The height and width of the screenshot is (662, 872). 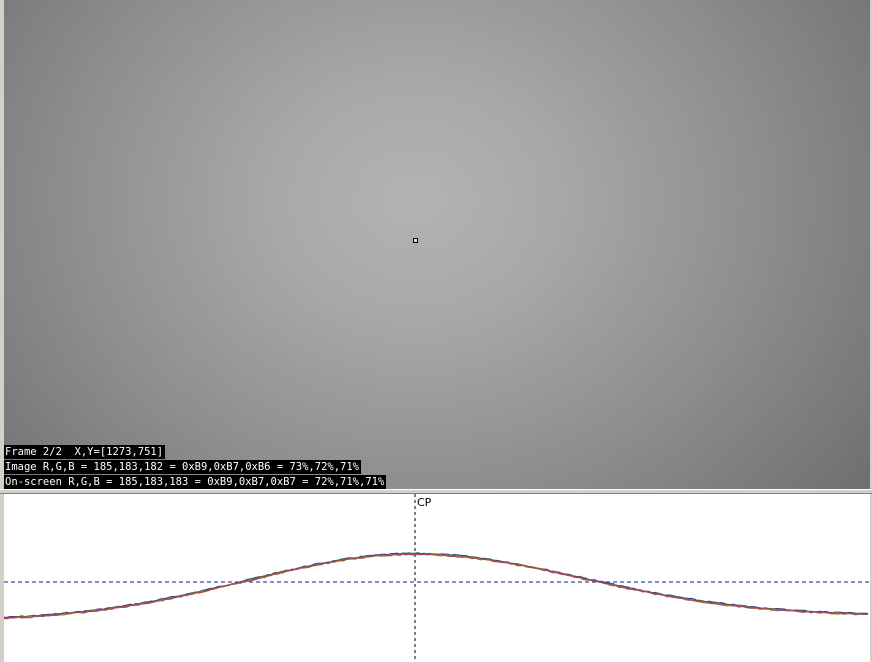 What do you see at coordinates (424, 502) in the screenshot?
I see `center-point-label: CP` at bounding box center [424, 502].